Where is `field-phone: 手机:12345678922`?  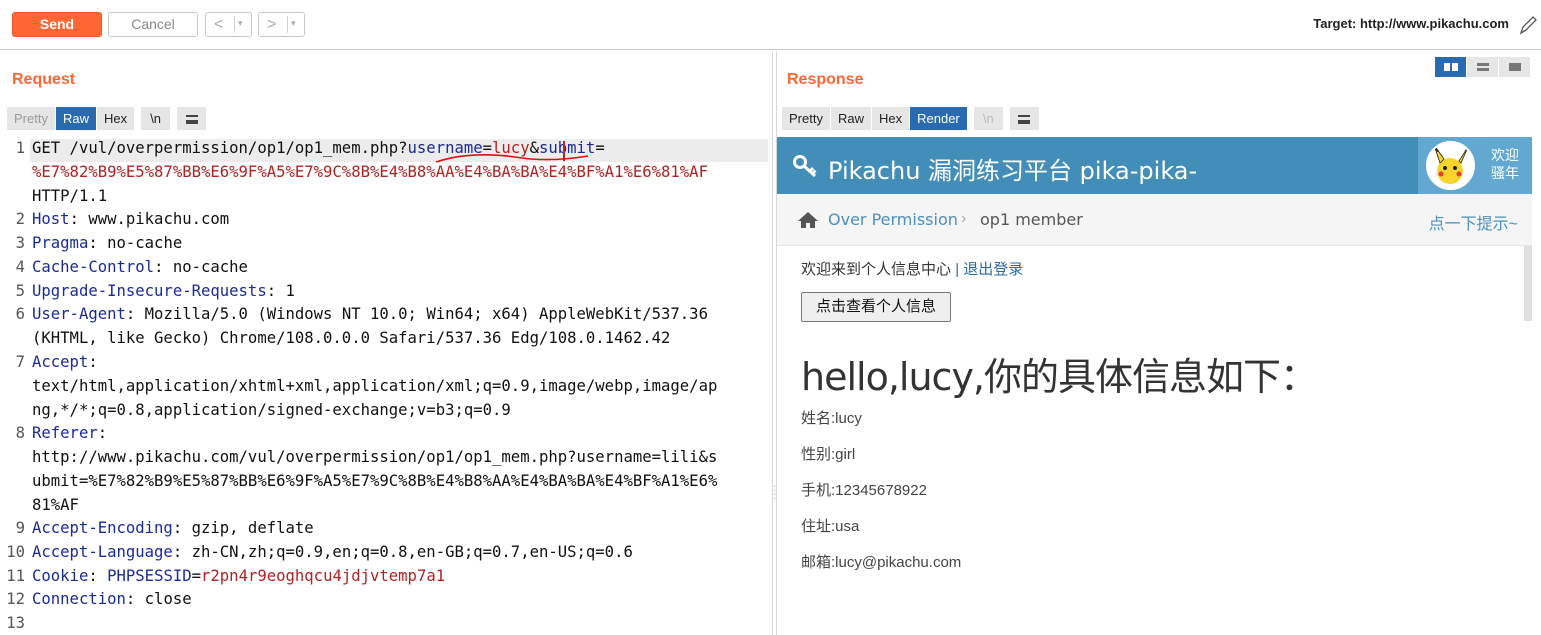
field-phone: 手机:12345678922 is located at coordinates (864, 490).